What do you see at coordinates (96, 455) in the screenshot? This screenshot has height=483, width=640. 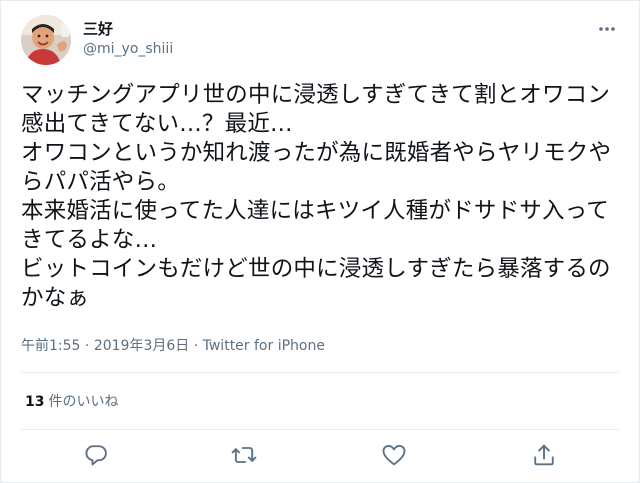 I see `reply-icon` at bounding box center [96, 455].